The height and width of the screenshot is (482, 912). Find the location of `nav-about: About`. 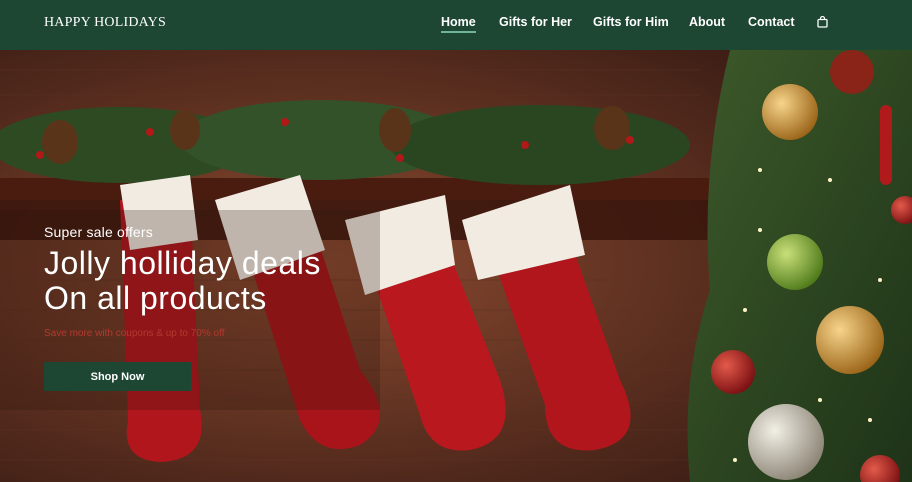

nav-about: About is located at coordinates (707, 22).